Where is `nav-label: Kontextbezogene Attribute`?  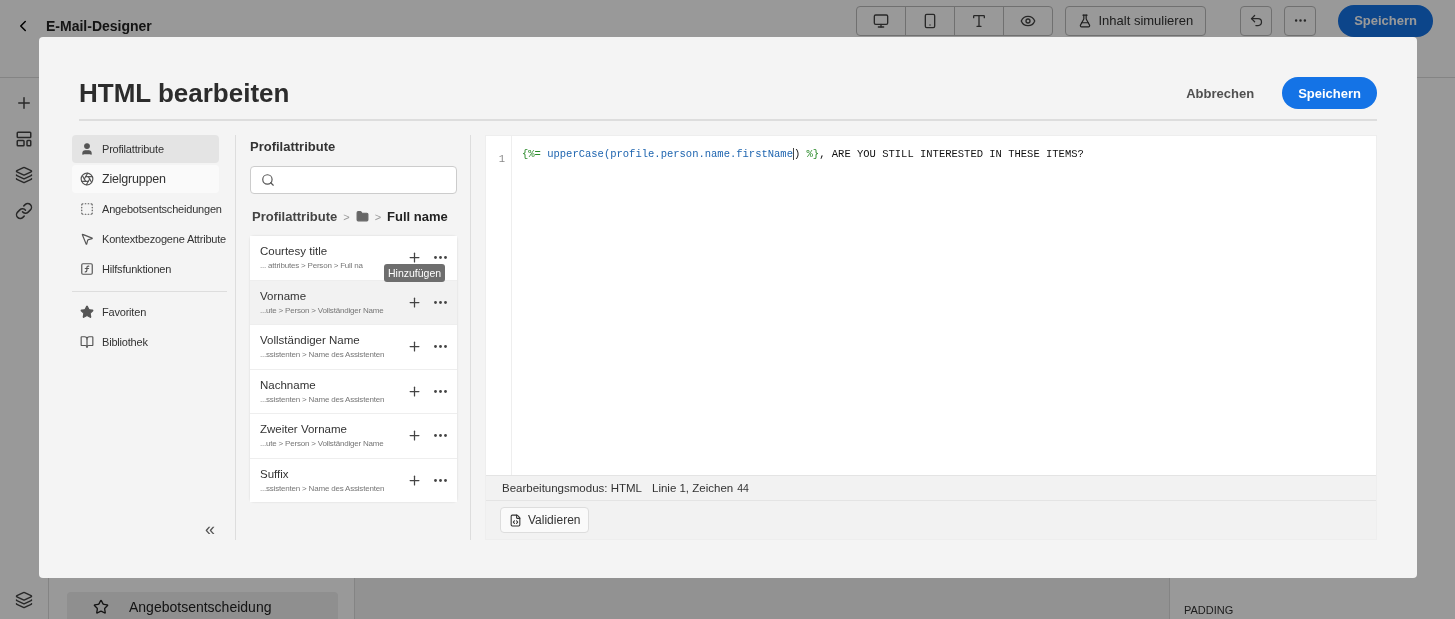 nav-label: Kontextbezogene Attribute is located at coordinates (164, 239).